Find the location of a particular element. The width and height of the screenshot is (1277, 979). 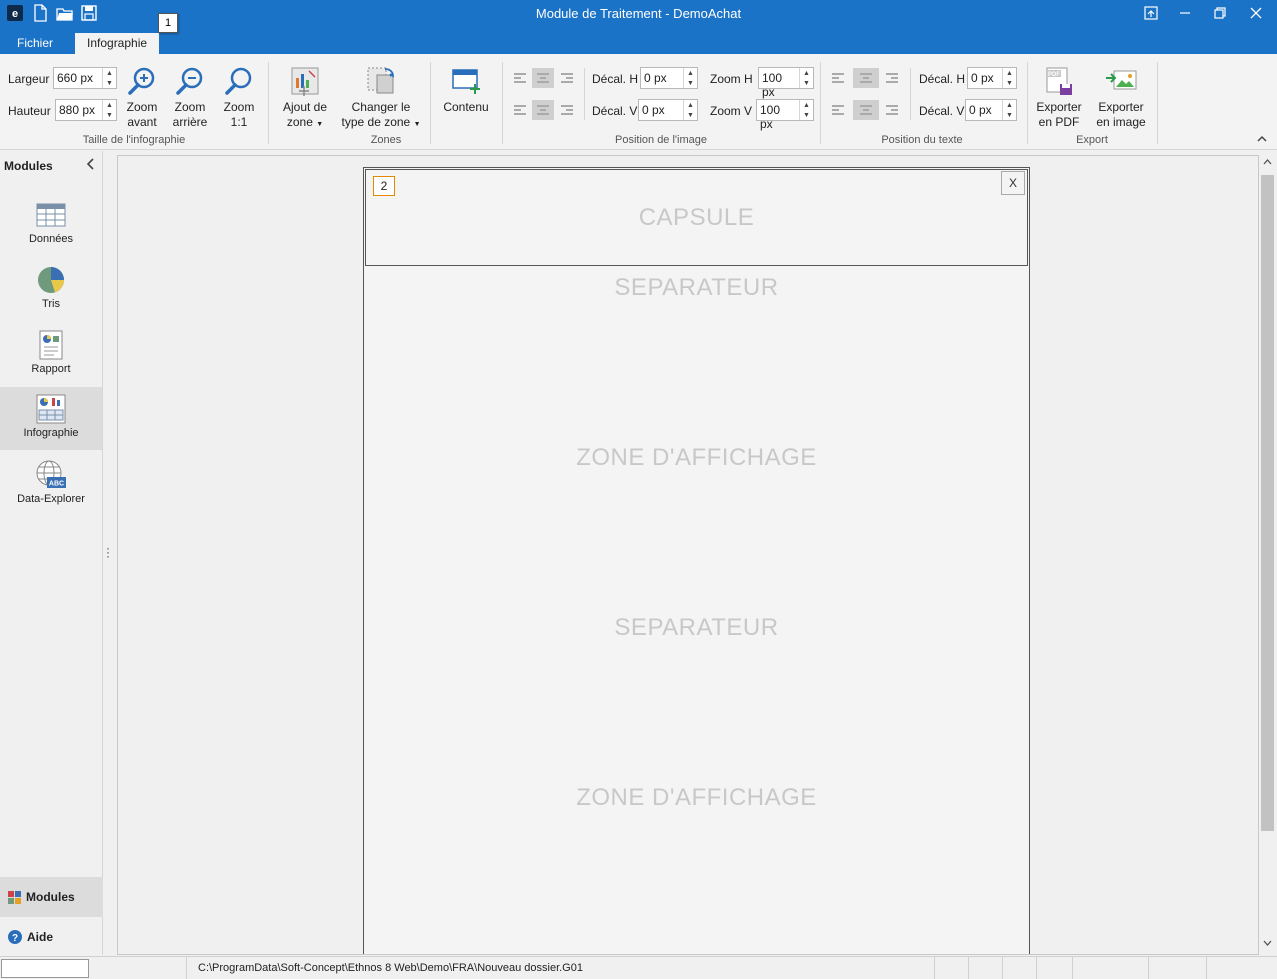

ajout-zone-label-2: zone ▼ is located at coordinates (305, 122).